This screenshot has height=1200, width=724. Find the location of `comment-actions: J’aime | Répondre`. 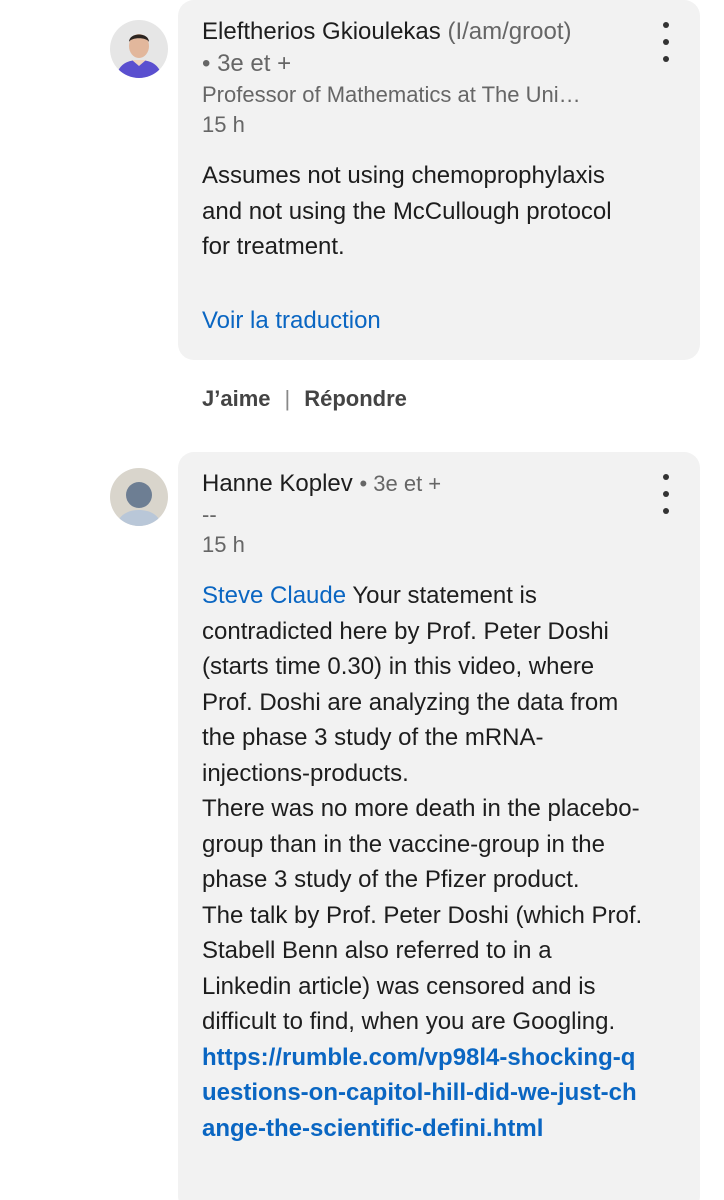

comment-actions: J’aime | Répondre is located at coordinates (304, 399).